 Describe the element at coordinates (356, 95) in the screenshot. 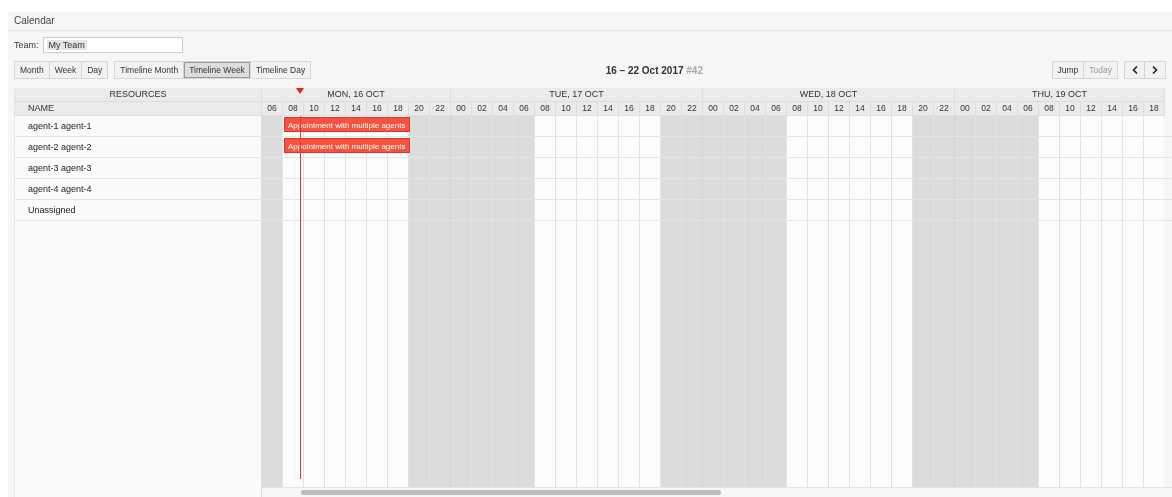

I see `day-header: MON, 16 OCT` at that location.